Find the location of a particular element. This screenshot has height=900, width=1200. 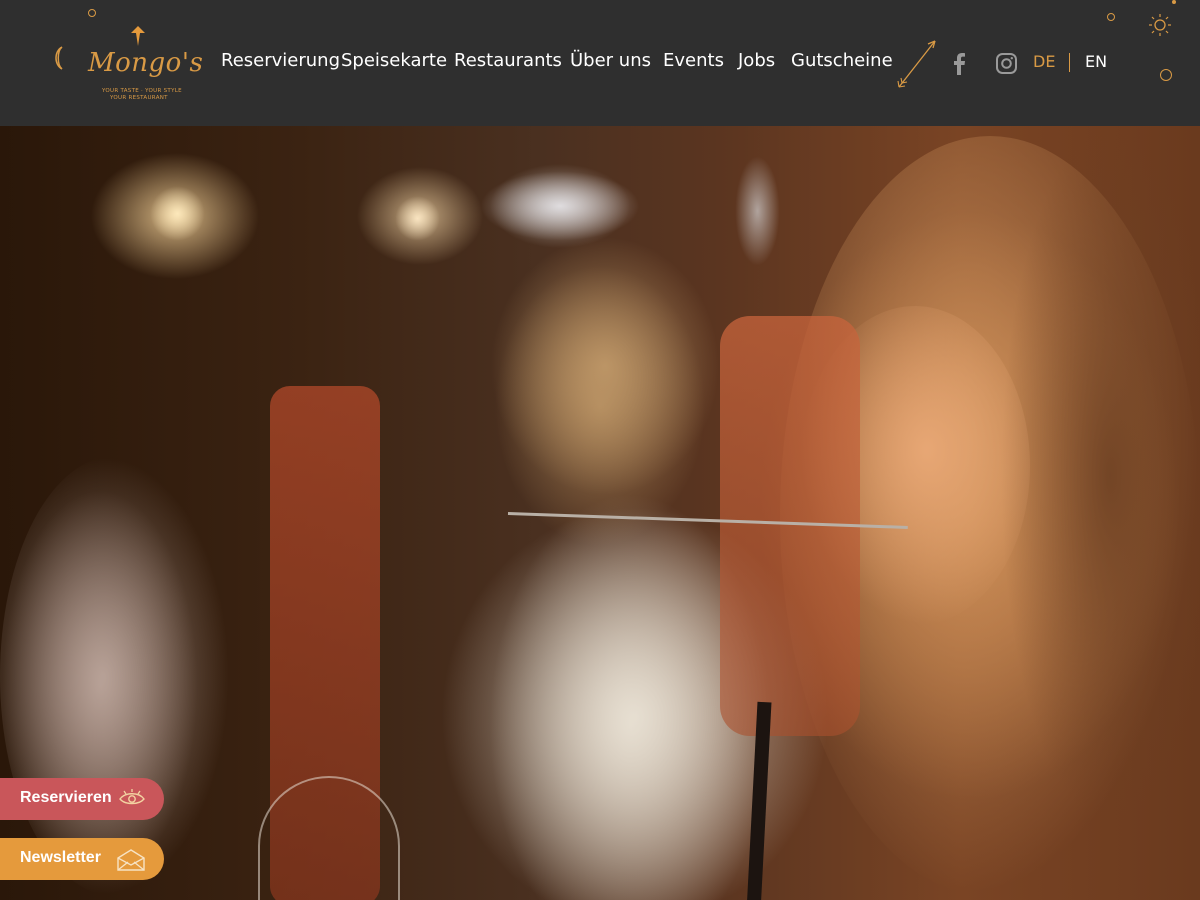

reserve-button: Reservieren is located at coordinates (82, 799).